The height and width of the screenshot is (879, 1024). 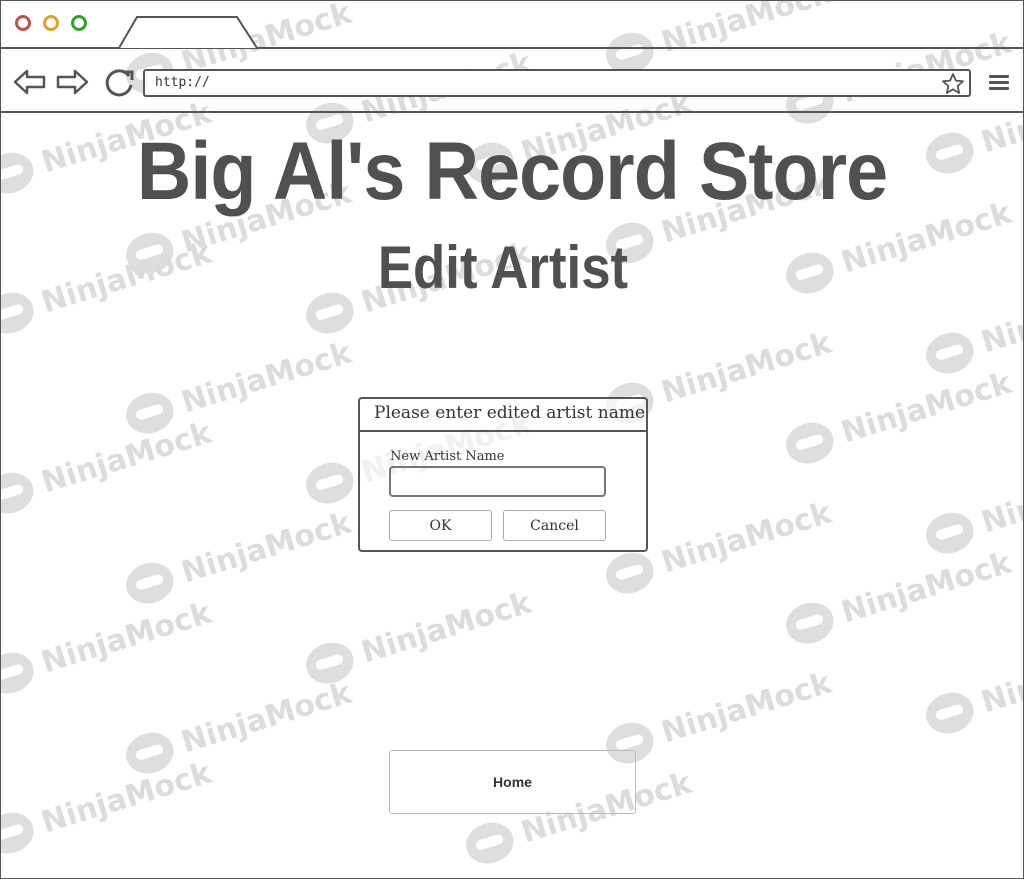 What do you see at coordinates (72, 82) in the screenshot?
I see `forward-arrow-icon` at bounding box center [72, 82].